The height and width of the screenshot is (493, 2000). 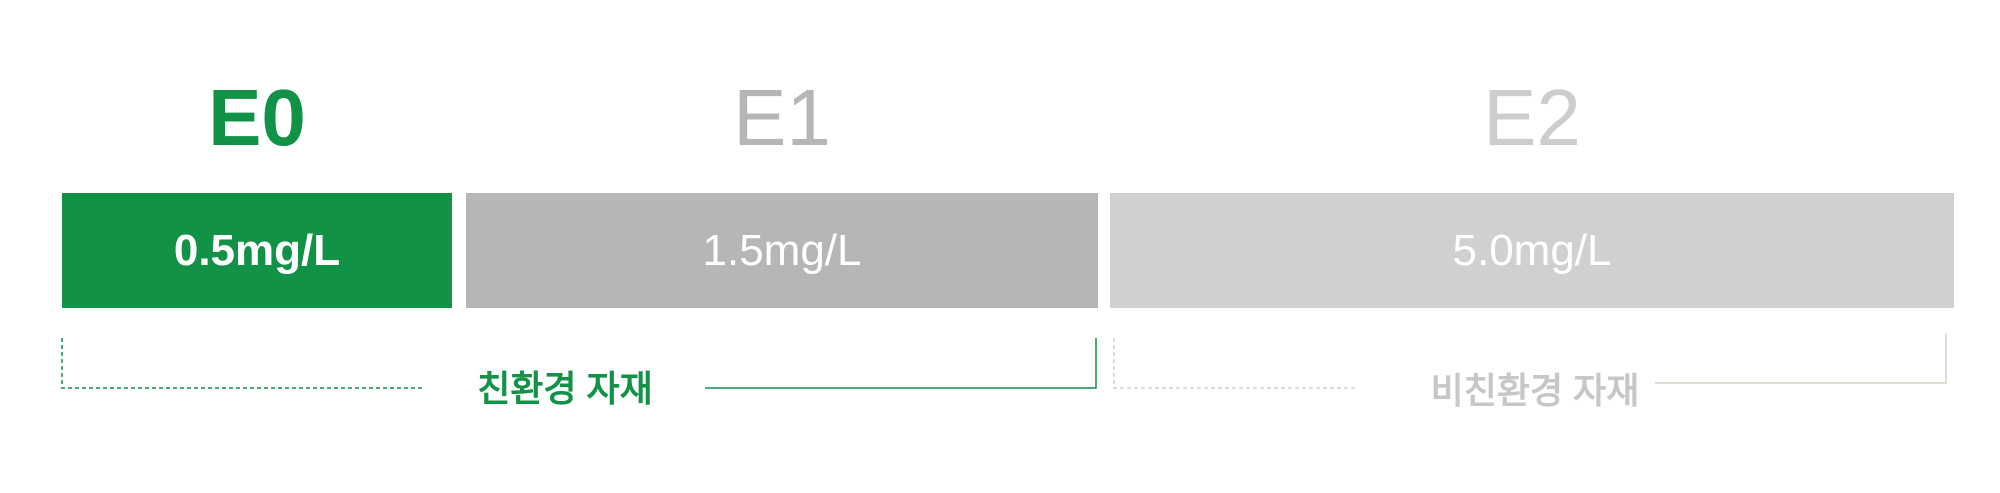 I want to click on non-eco-material-label: 비친환경 자재, so click(x=1535, y=390).